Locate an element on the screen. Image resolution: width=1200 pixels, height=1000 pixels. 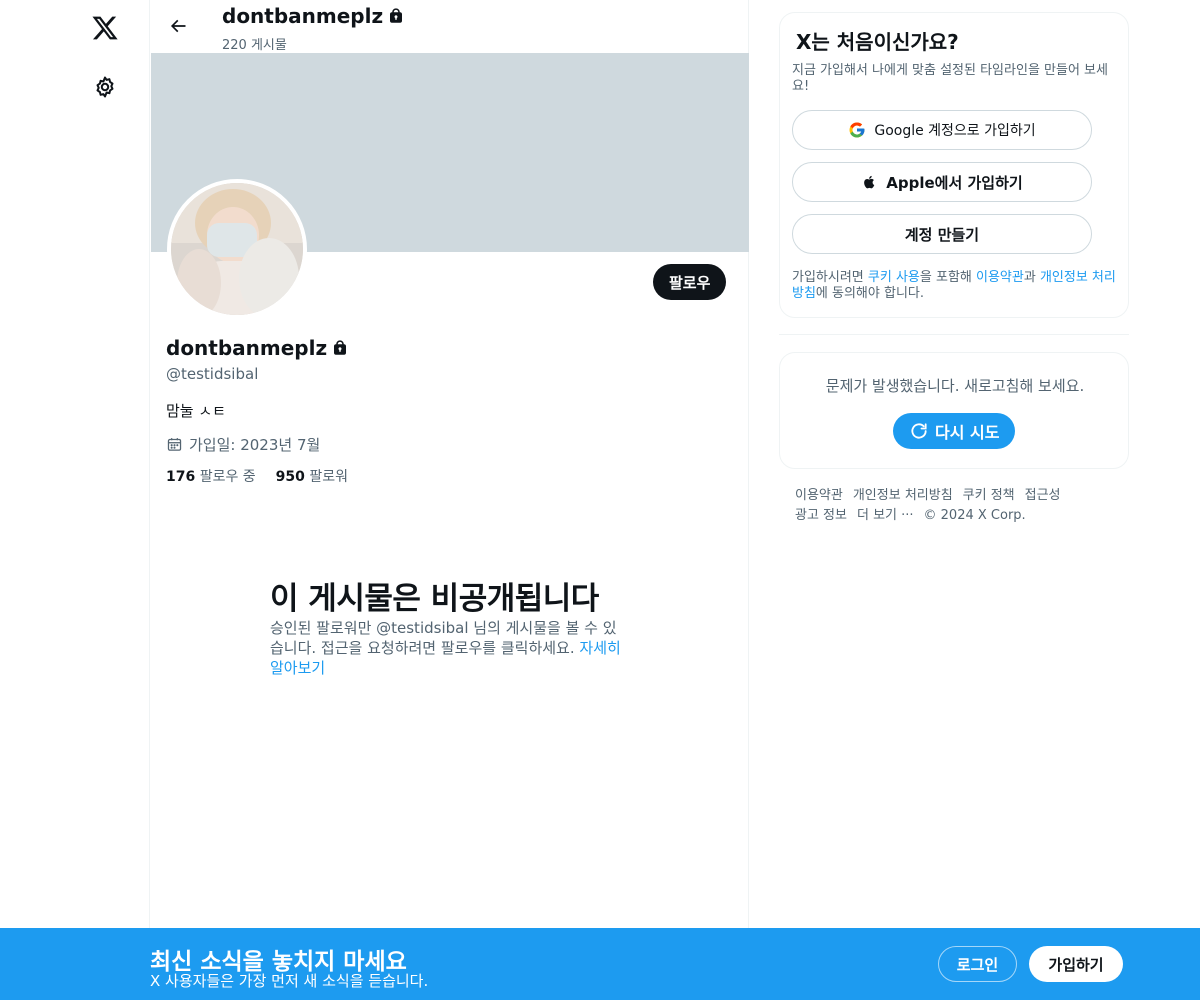
profile-handle: @testidsibal is located at coordinates (212, 374).